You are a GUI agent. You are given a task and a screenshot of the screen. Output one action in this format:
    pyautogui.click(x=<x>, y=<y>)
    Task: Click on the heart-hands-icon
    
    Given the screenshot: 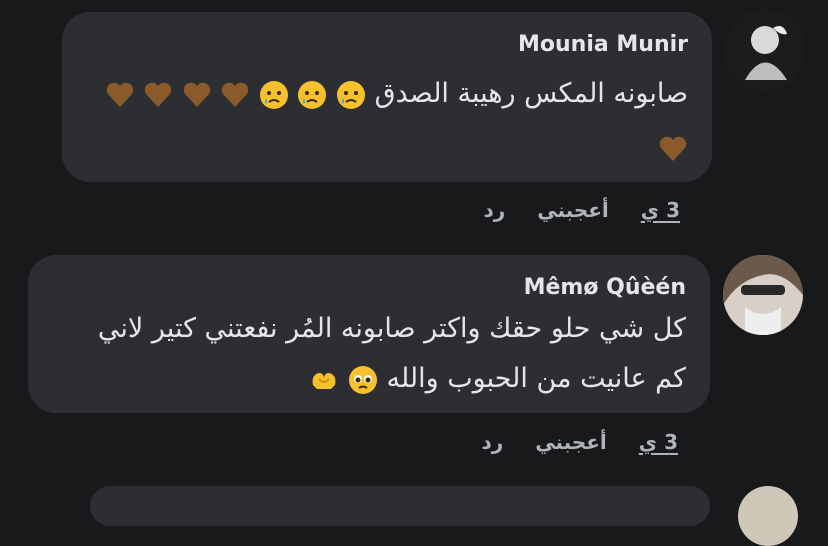 What is the action you would take?
    pyautogui.click(x=324, y=380)
    